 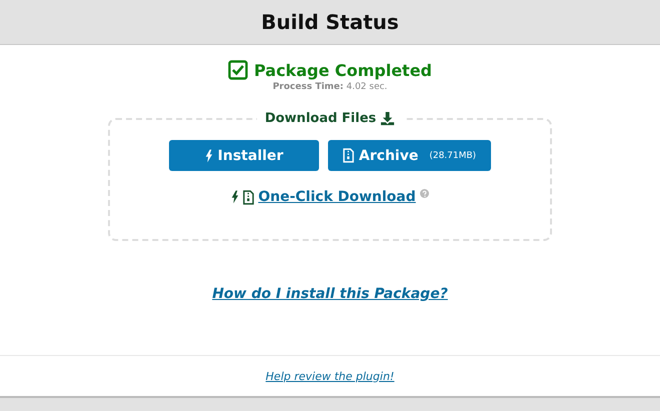 What do you see at coordinates (330, 376) in the screenshot?
I see `review-link: Help review the plugin!` at bounding box center [330, 376].